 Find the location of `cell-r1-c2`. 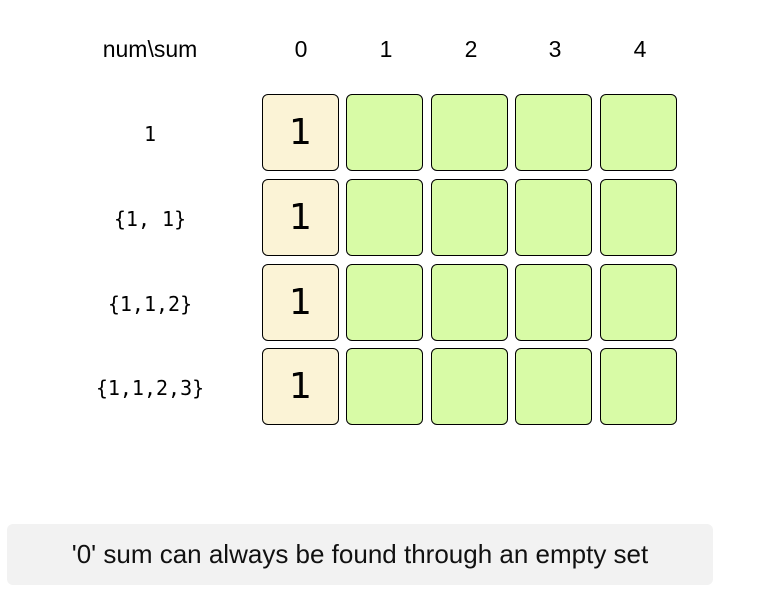

cell-r1-c2 is located at coordinates (469, 217).